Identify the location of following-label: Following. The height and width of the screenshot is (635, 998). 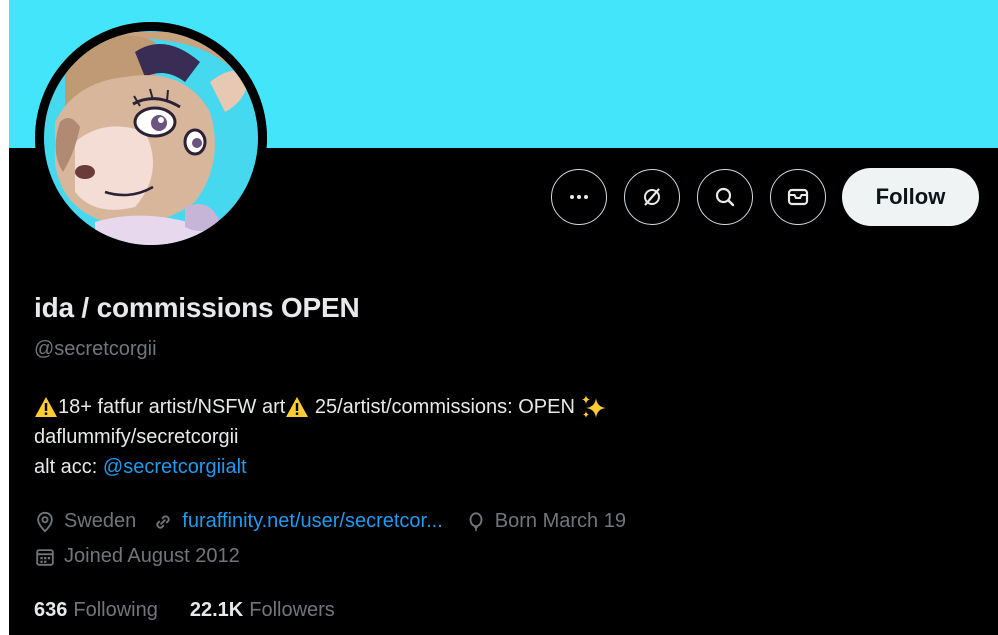
(115, 610).